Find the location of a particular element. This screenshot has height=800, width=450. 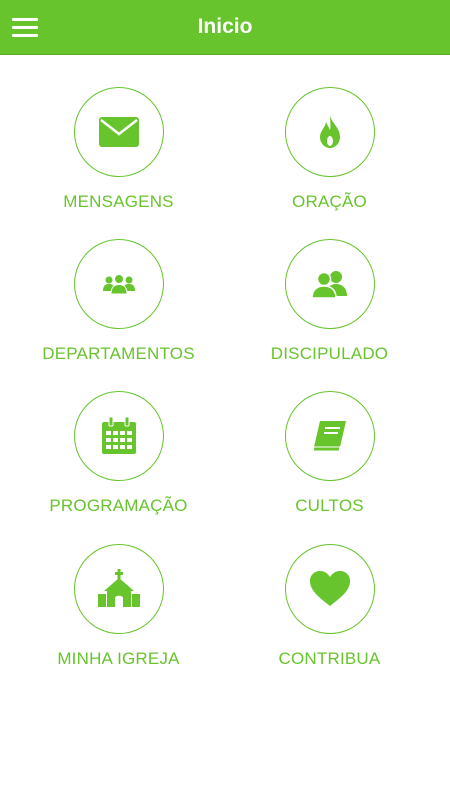

menu-tile-departamentos: DEPARTAMENTOS is located at coordinates (118, 314).